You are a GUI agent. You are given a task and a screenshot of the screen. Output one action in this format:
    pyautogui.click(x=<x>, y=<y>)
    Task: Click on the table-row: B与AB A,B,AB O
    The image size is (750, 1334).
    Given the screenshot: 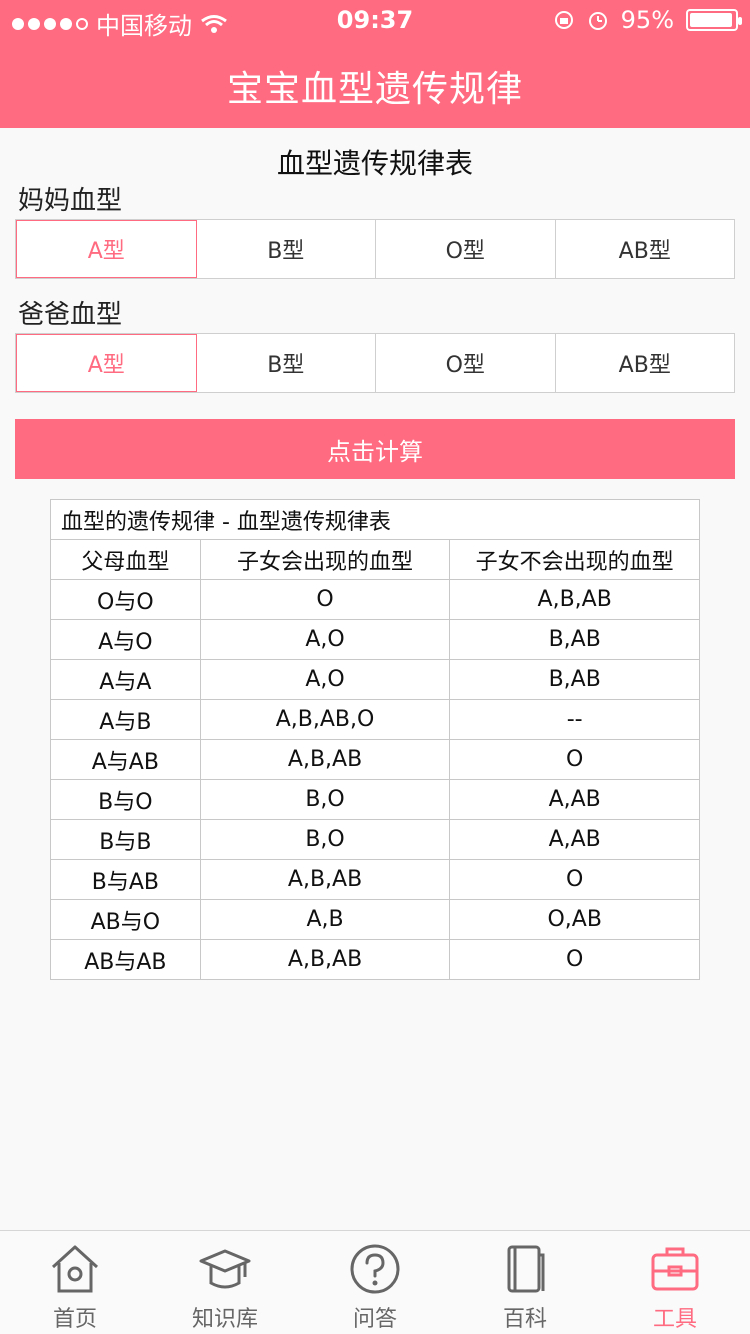 What is the action you would take?
    pyautogui.click(x=375, y=879)
    